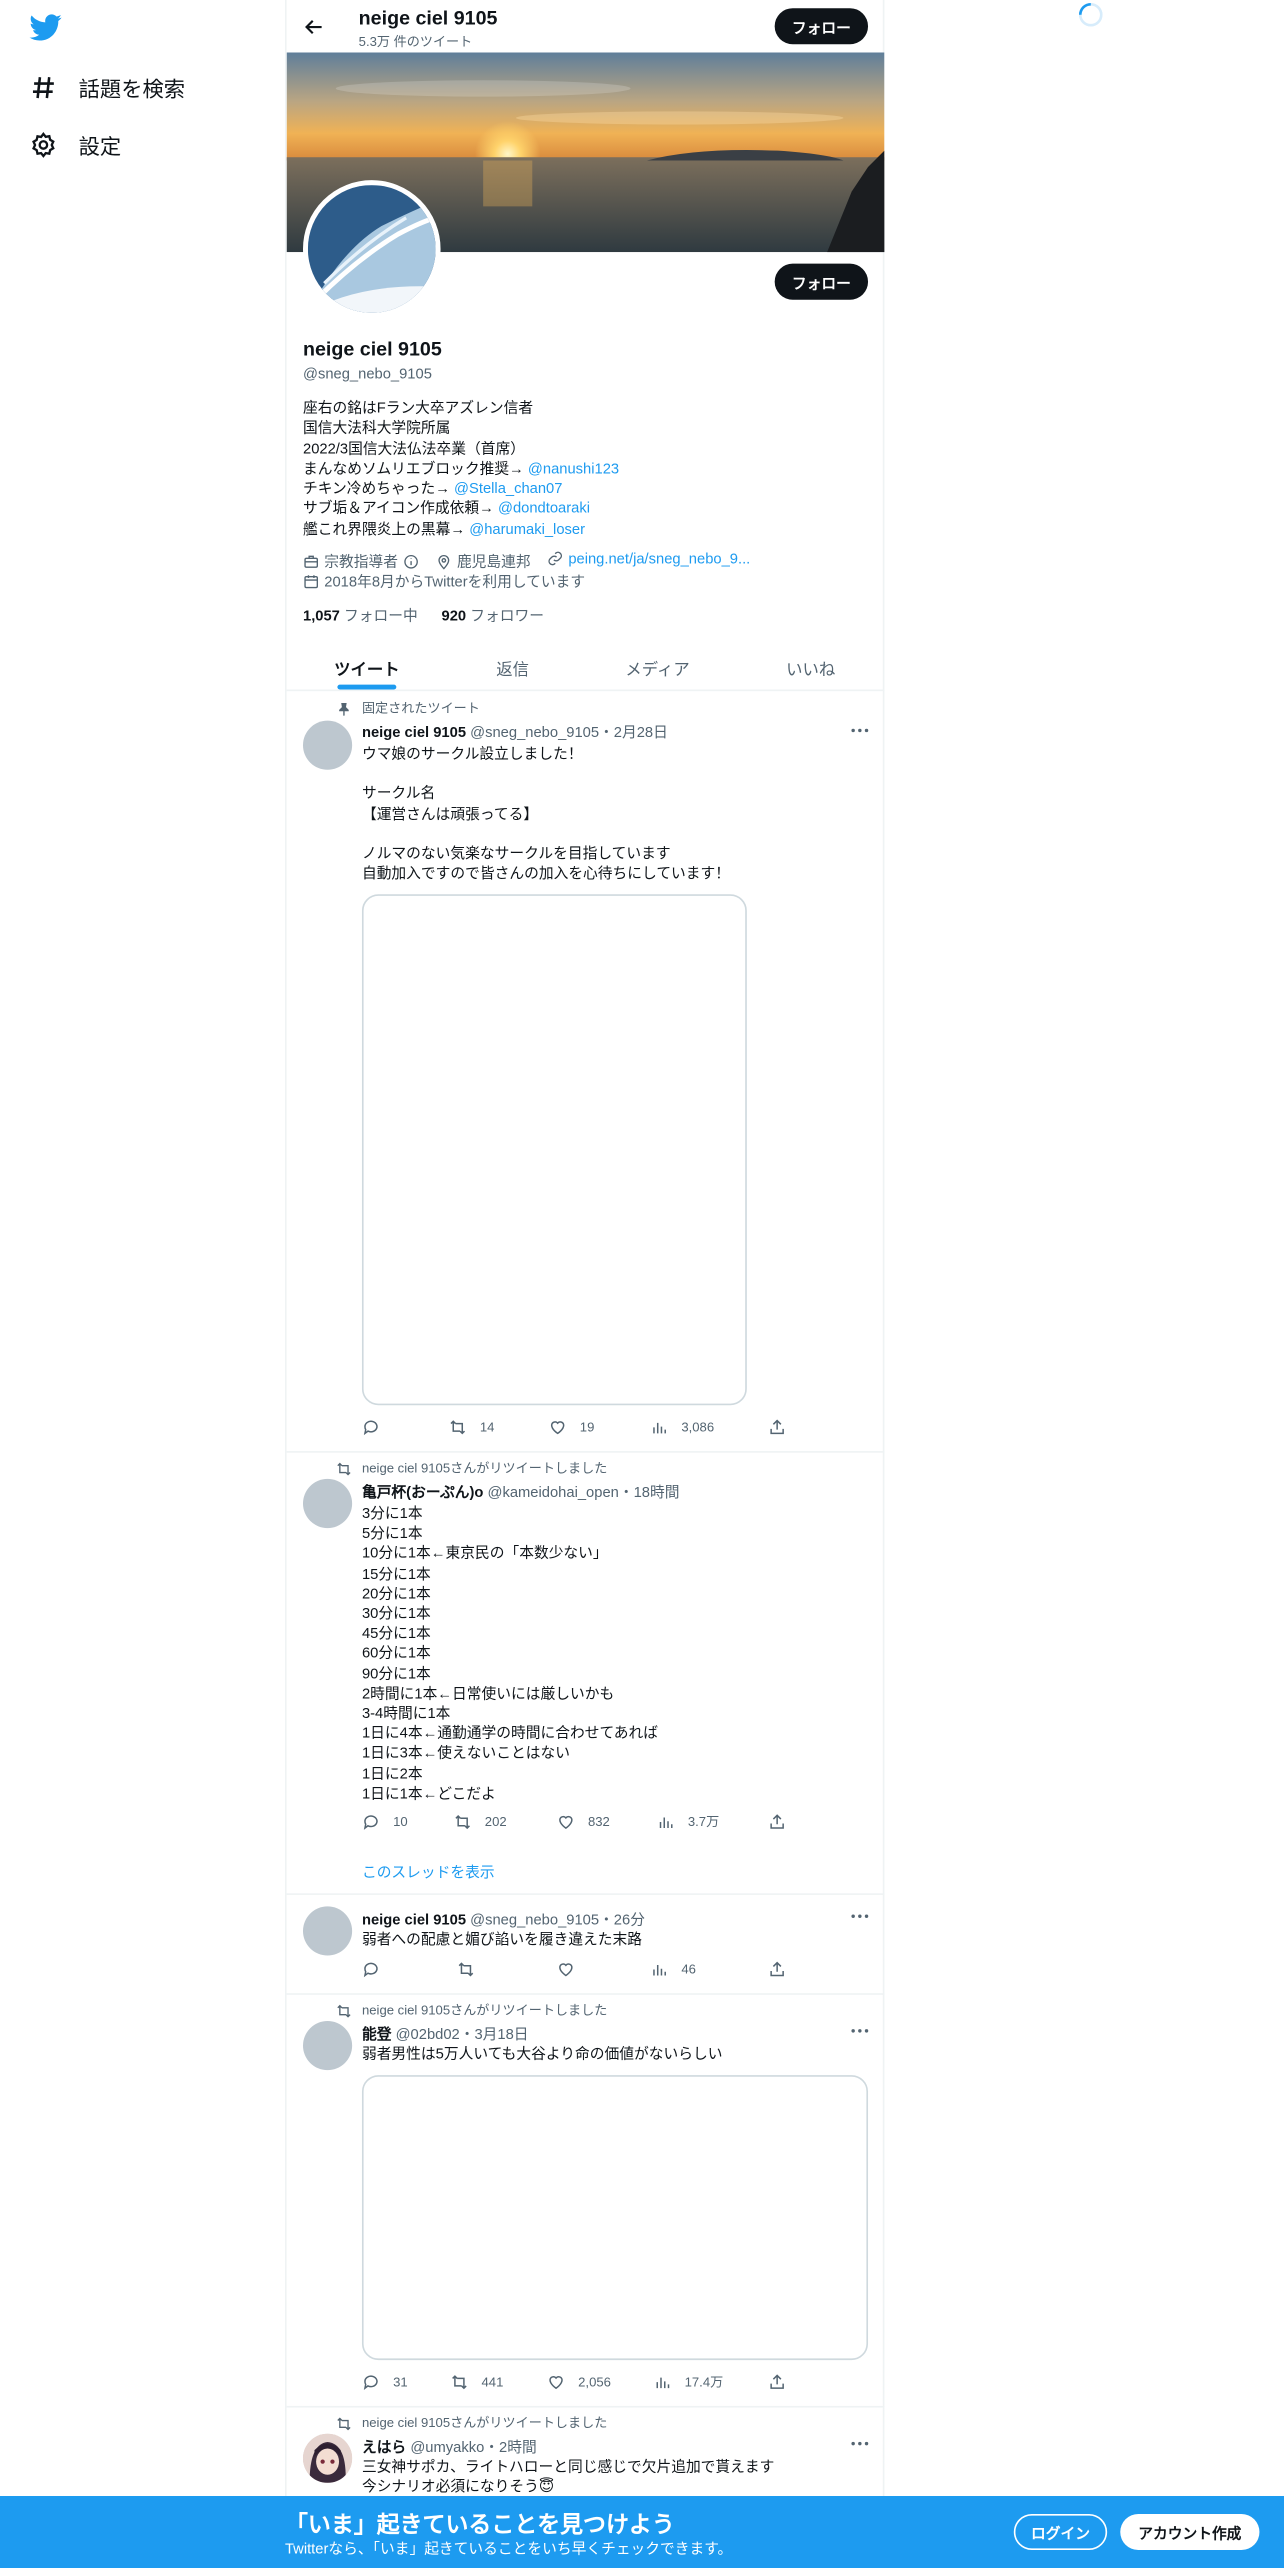  Describe the element at coordinates (509, 1733) in the screenshot. I see `tweet-line: 1日に4本←通勤通学の時間に合わせてあれば` at that location.